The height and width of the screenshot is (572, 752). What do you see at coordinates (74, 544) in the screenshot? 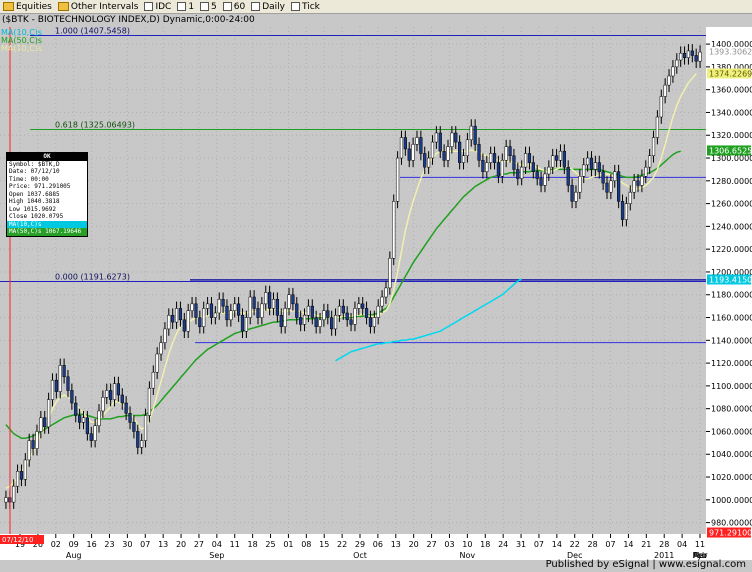
I see `x-tick-label: 09` at bounding box center [74, 544].